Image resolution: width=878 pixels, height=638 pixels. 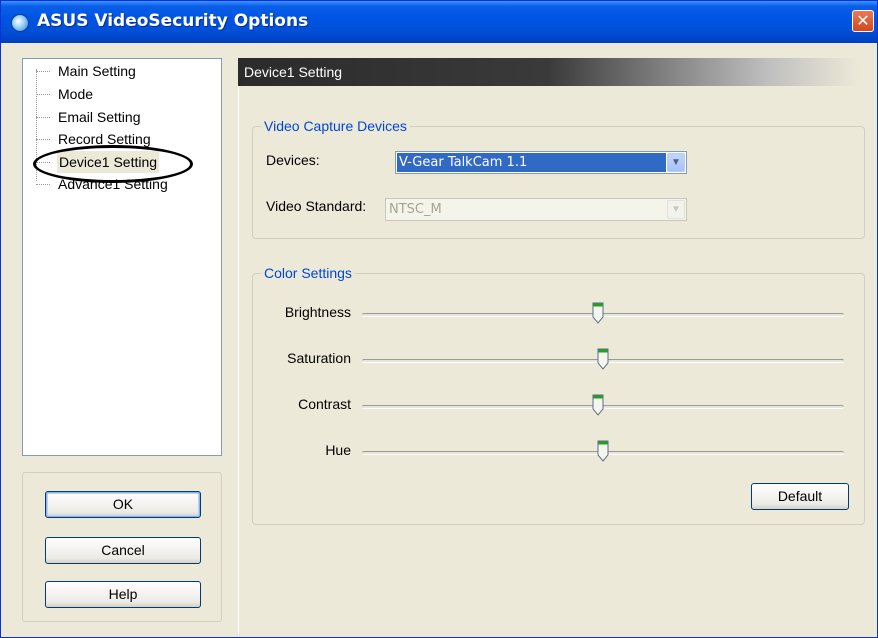 What do you see at coordinates (319, 358) in the screenshot?
I see `slider-label-saturation: Saturation` at bounding box center [319, 358].